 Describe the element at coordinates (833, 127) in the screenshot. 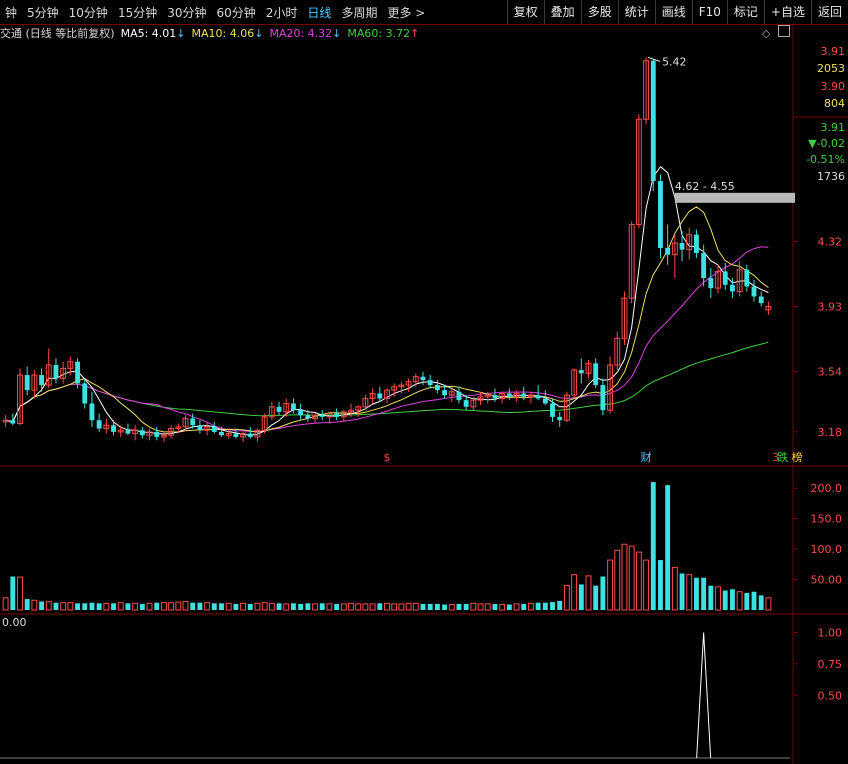

I see `quote-last: 3.91` at that location.